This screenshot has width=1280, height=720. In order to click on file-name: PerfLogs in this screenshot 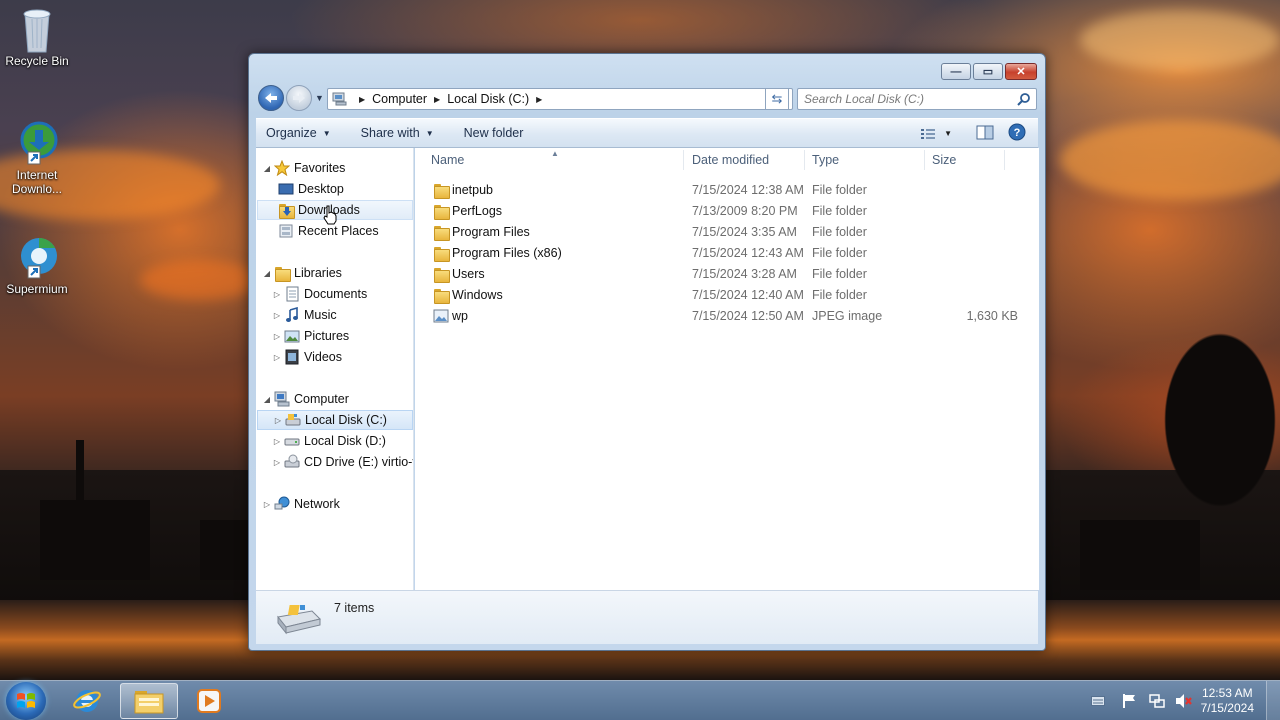, I will do `click(477, 211)`.